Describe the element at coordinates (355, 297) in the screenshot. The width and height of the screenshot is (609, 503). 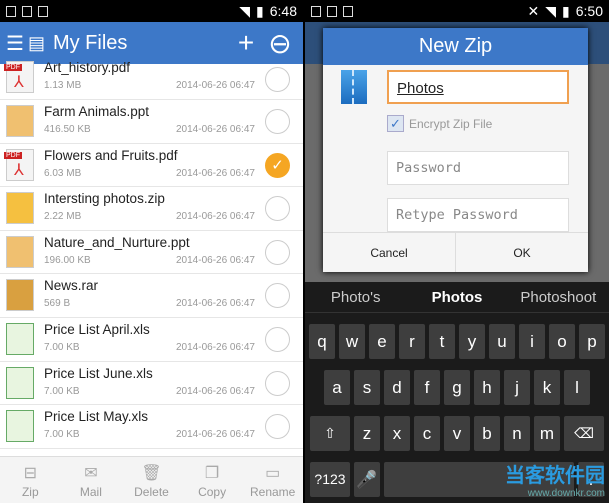
I see `suggestion: Photo's` at that location.